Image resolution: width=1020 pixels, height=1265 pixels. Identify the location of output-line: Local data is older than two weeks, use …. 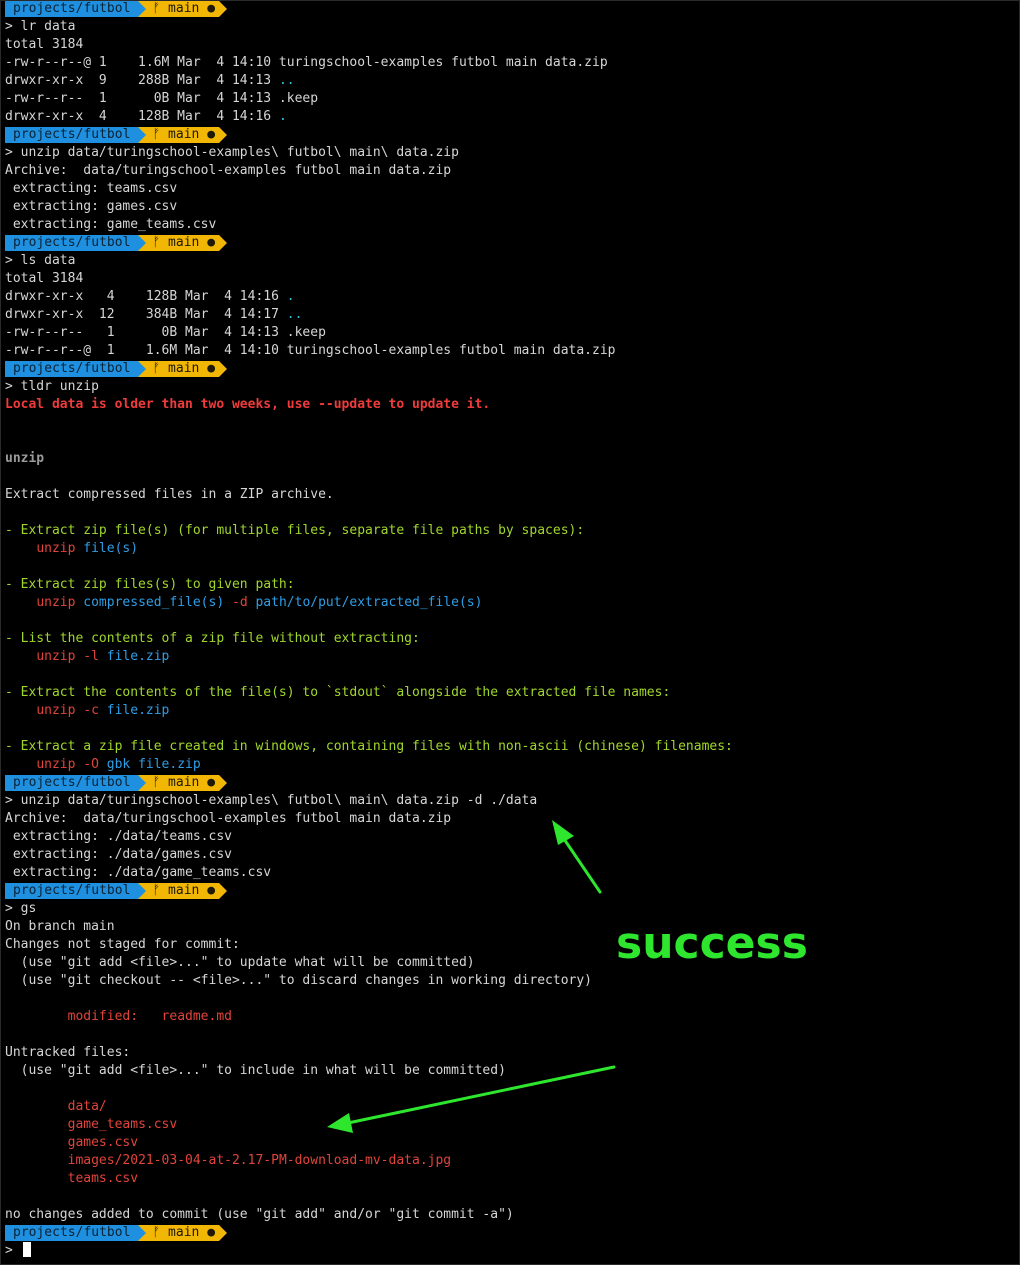
(511, 405).